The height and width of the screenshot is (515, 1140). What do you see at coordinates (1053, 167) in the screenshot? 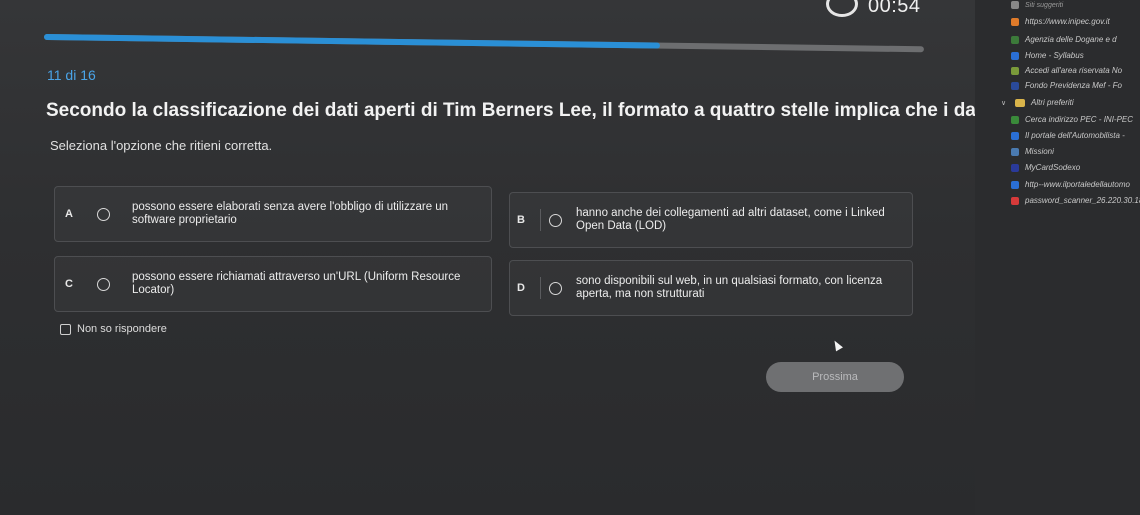
I see `bookmark-label: MyCardSodexo` at bounding box center [1053, 167].